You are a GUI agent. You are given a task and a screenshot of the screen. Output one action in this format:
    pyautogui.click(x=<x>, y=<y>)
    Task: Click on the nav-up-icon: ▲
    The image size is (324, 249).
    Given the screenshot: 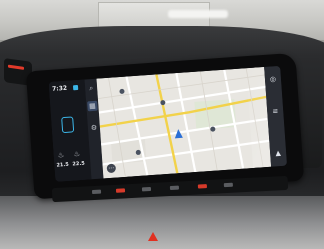 What is the action you would take?
    pyautogui.click(x=278, y=153)
    